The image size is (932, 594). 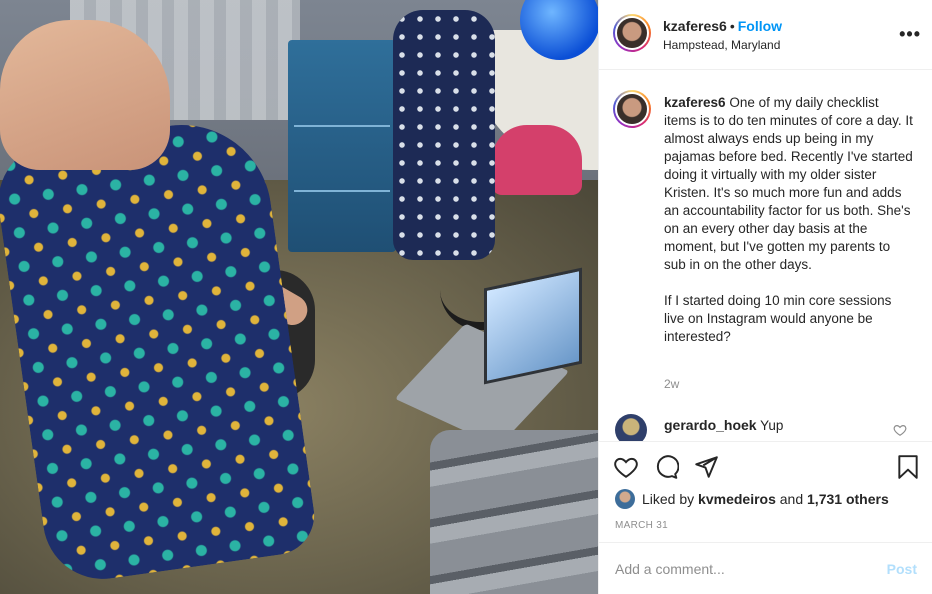 What do you see at coordinates (765, 35) in the screenshot?
I see `post-header: kzaferes6 • Follow Hampstead, Maryland •••` at bounding box center [765, 35].